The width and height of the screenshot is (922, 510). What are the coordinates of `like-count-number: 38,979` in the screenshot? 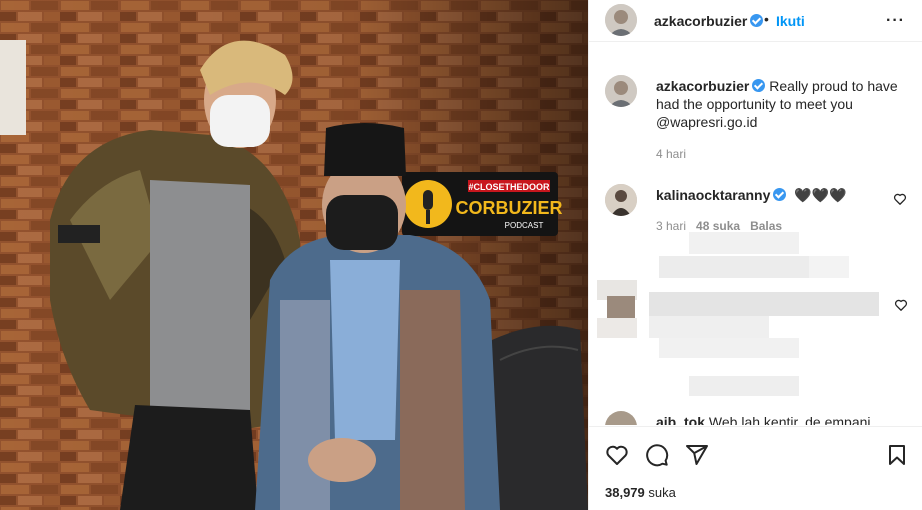 It's located at (625, 492).